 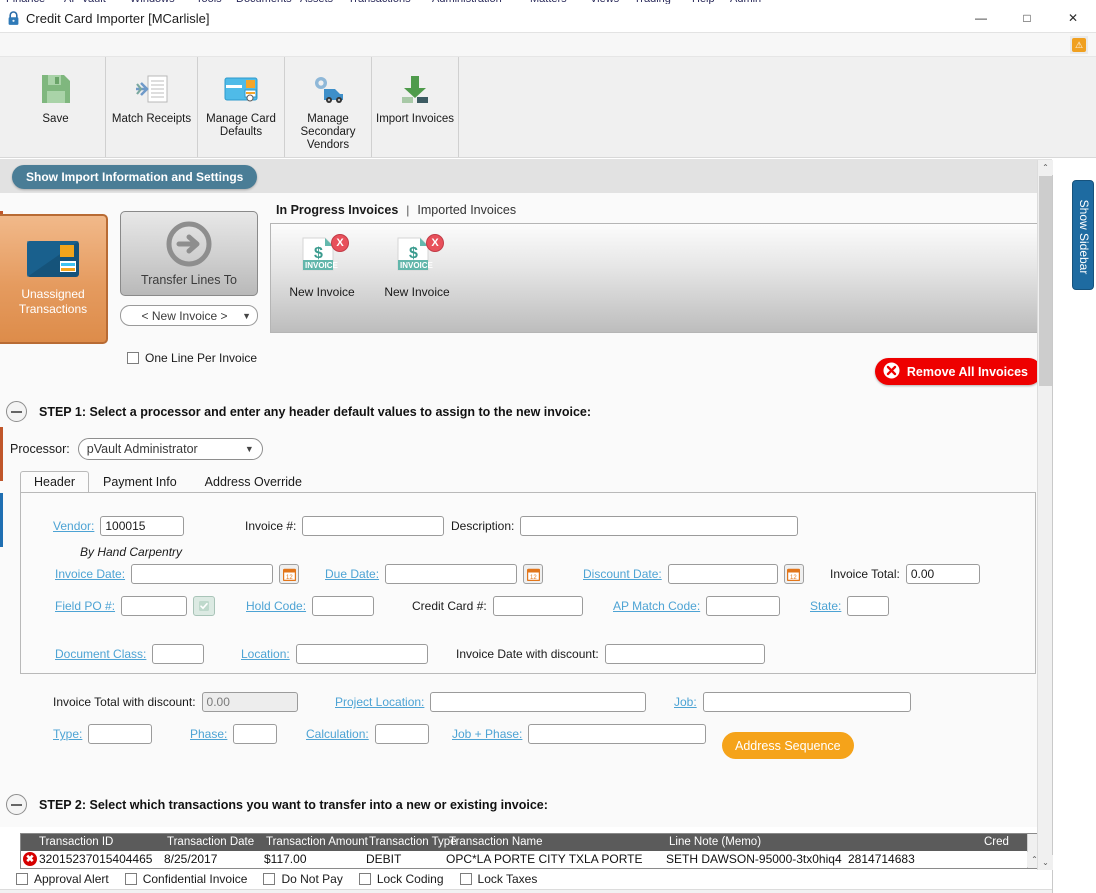 I want to click on invoice-thumbnail-1: $ INVOICE X New Invoice, so click(x=417, y=266).